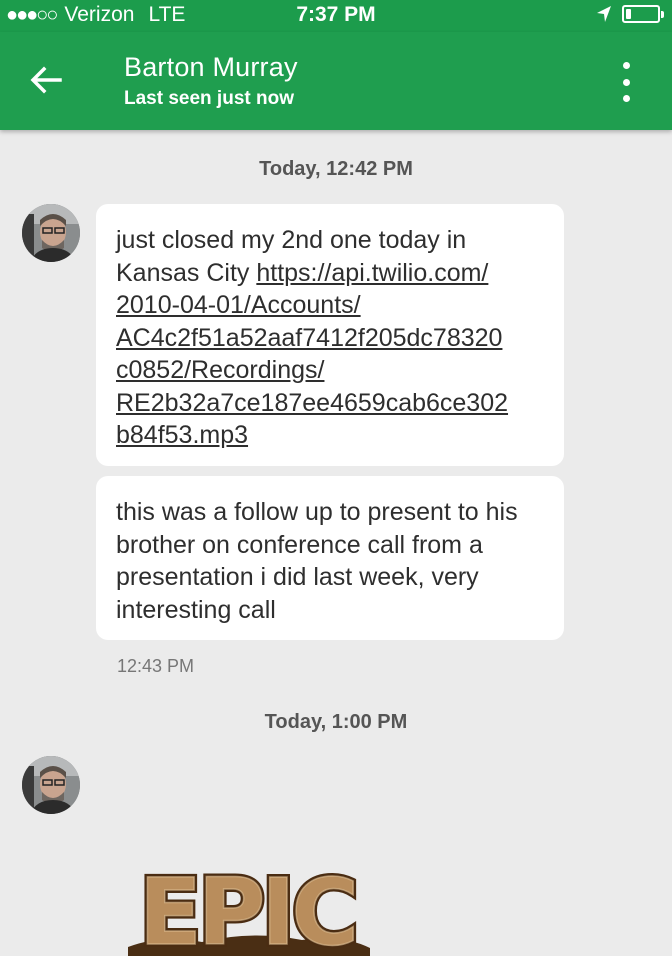  What do you see at coordinates (643, 14) in the screenshot?
I see `battery-icon` at bounding box center [643, 14].